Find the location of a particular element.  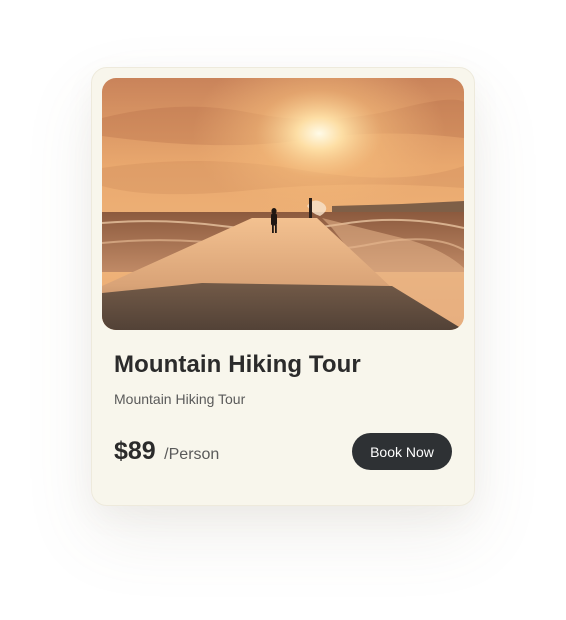

book-now-button: Book Now is located at coordinates (402, 451).